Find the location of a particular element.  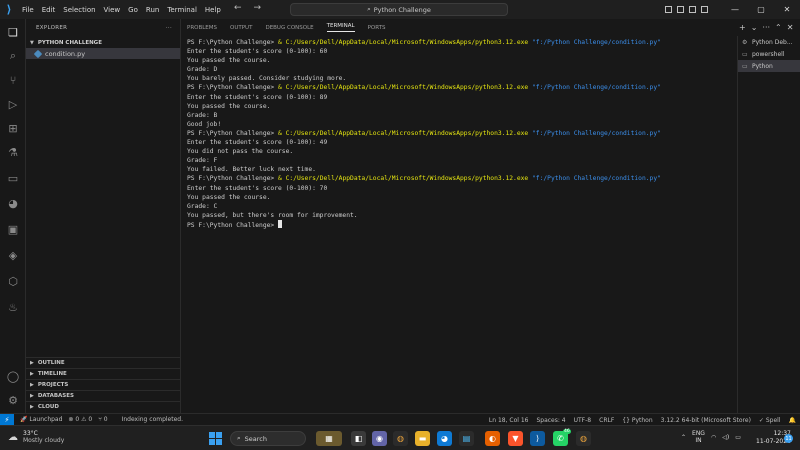

source-control-icon: ⑂ is located at coordinates (13, 80).